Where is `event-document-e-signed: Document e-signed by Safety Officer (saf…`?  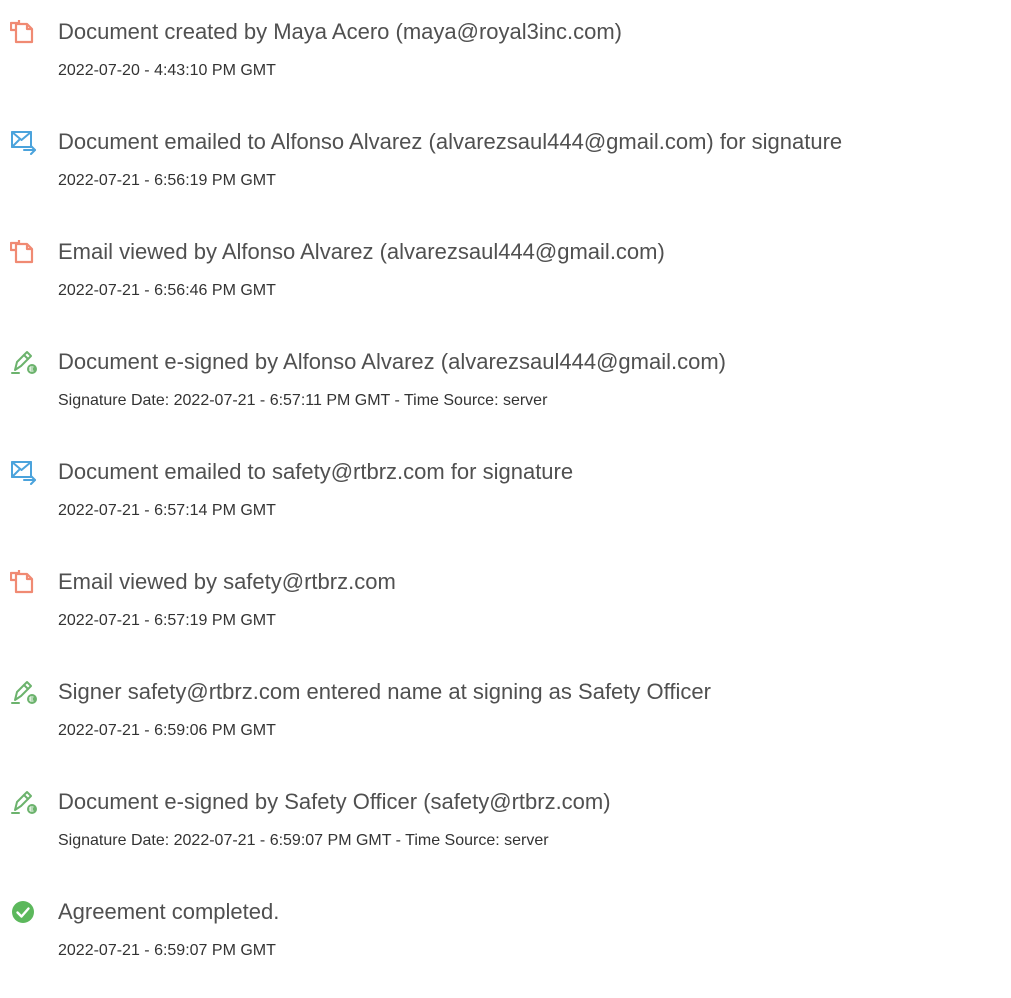
event-document-e-signed: Document e-signed by Safety Officer (saf… is located at coordinates (505, 838).